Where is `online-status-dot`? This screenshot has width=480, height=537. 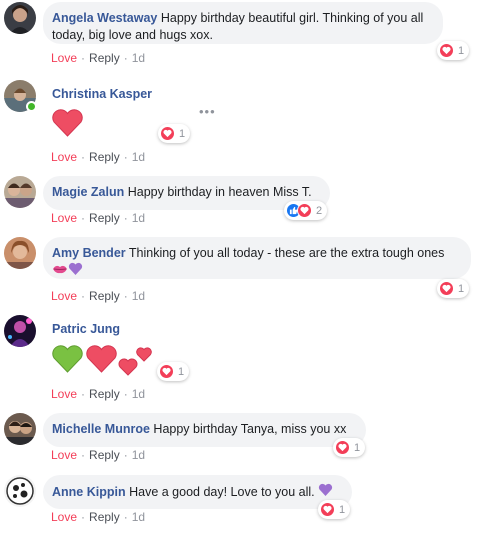
online-status-dot is located at coordinates (31, 106).